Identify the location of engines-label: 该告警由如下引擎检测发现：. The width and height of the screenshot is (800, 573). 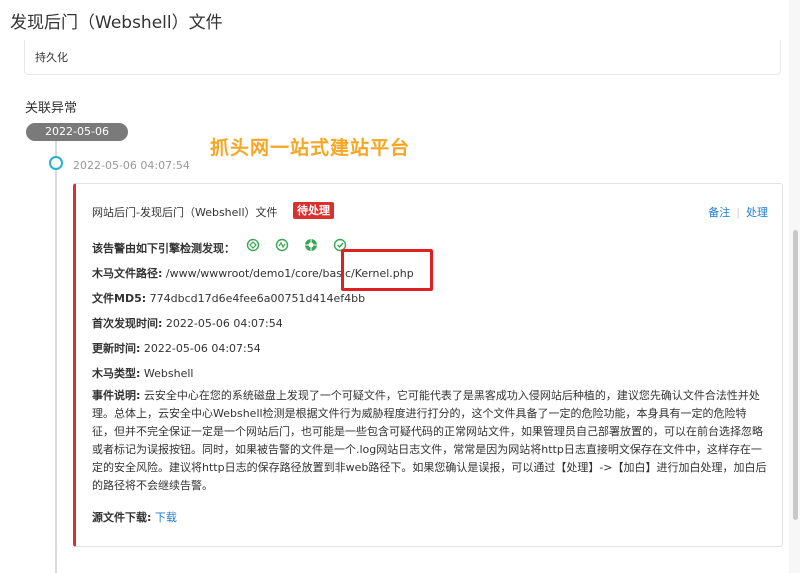
(163, 248).